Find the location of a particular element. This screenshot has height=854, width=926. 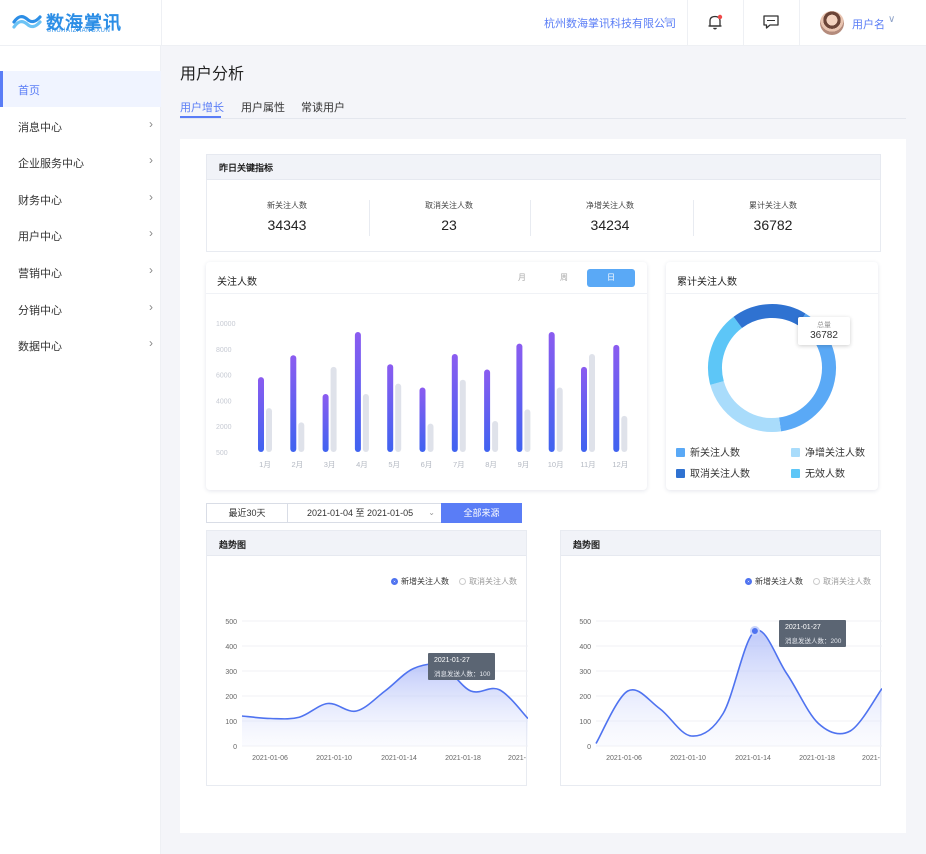

chevron-down-icon: ∨ is located at coordinates (891, 19).